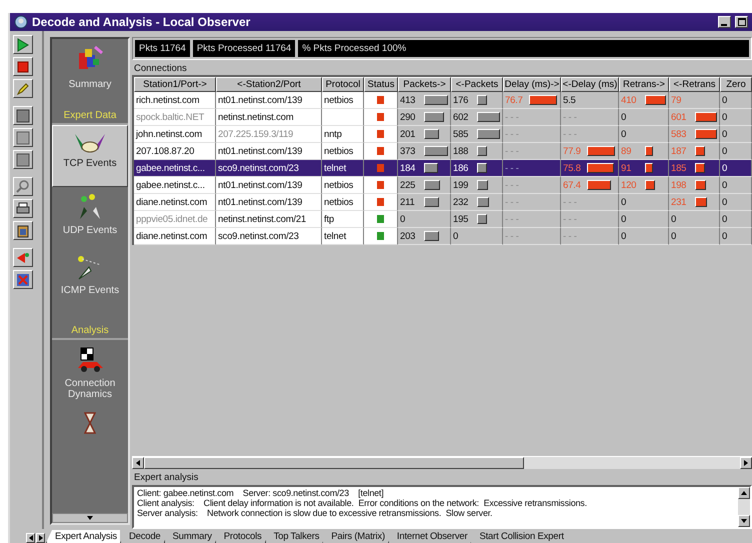 The image size is (752, 543). What do you see at coordinates (381, 84) in the screenshot?
I see `column-header: Status` at bounding box center [381, 84].